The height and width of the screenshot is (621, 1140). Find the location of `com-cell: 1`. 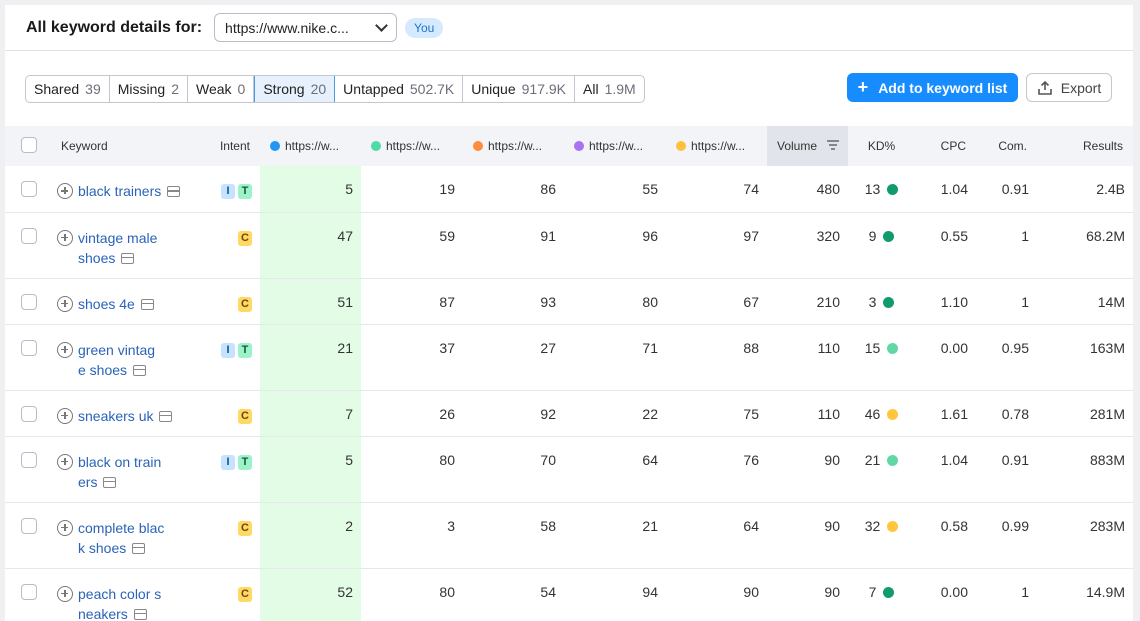

com-cell: 1 is located at coordinates (1006, 594).